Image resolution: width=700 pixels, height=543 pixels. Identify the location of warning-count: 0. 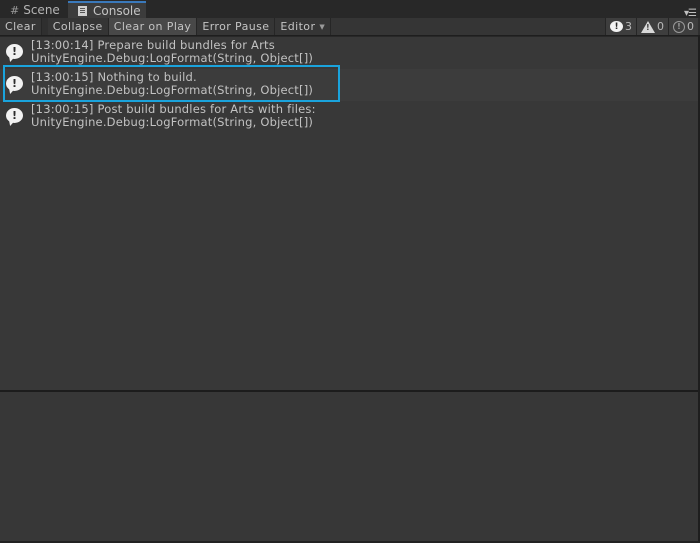
(660, 26).